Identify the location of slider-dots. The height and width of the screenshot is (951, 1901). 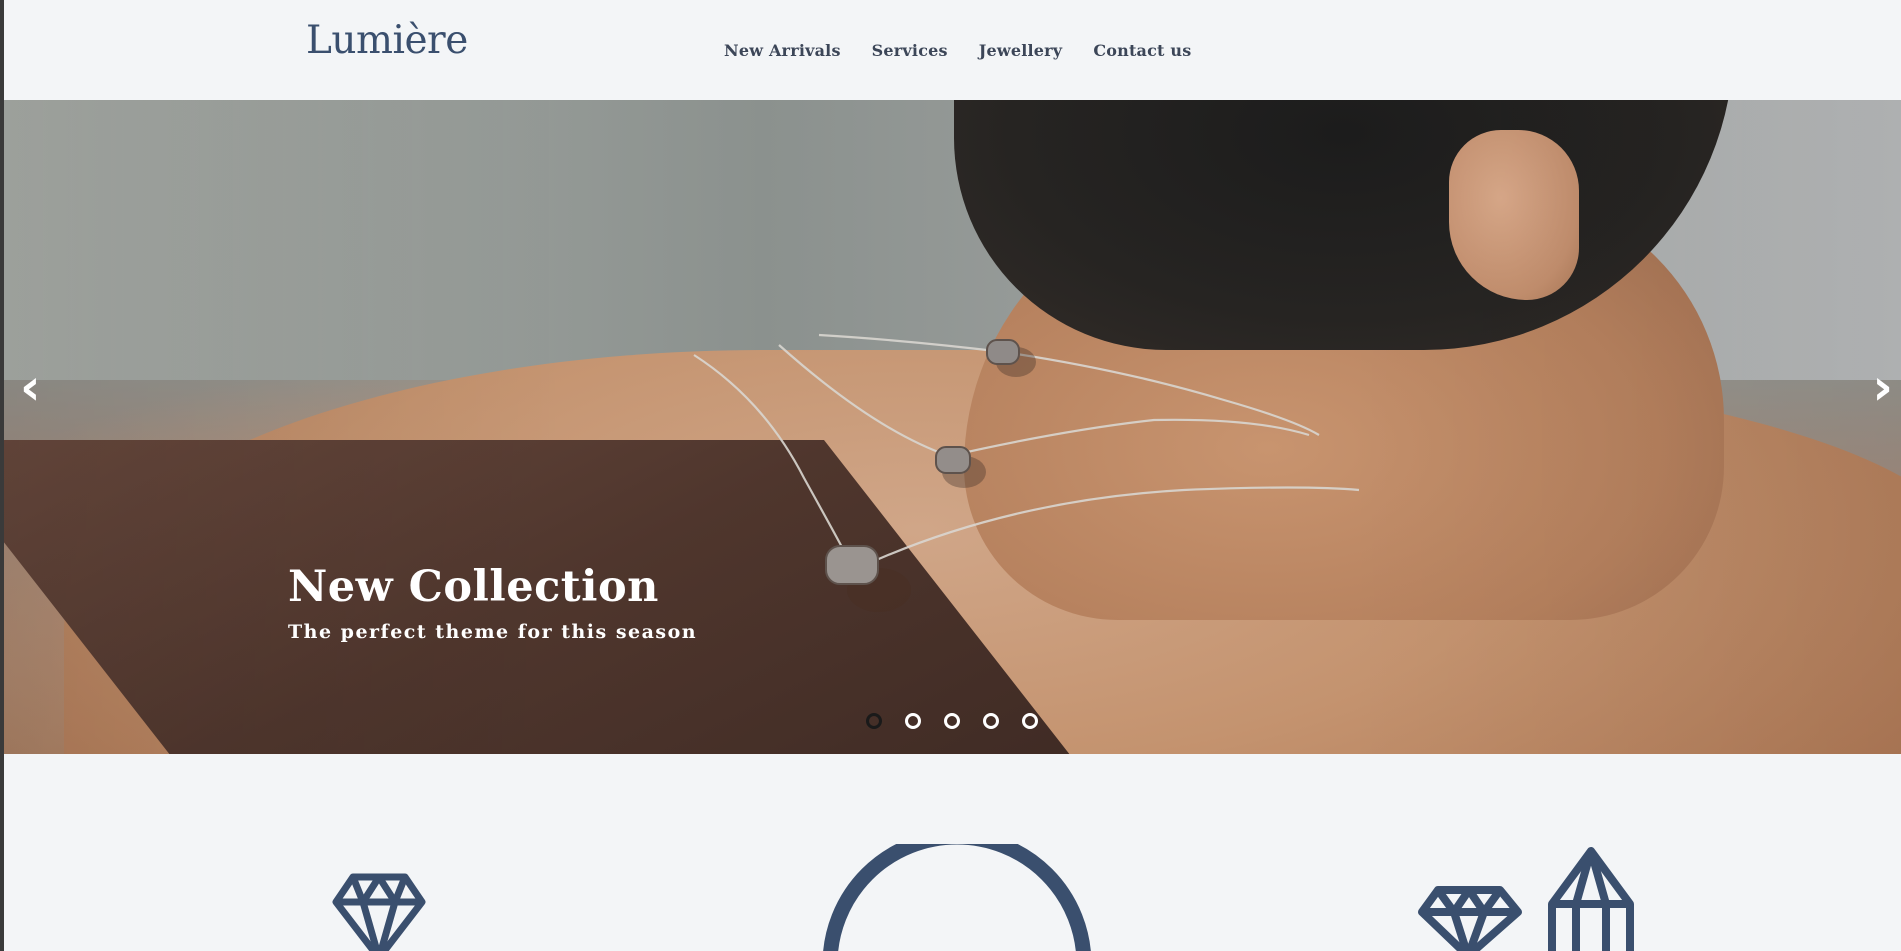
(963, 721).